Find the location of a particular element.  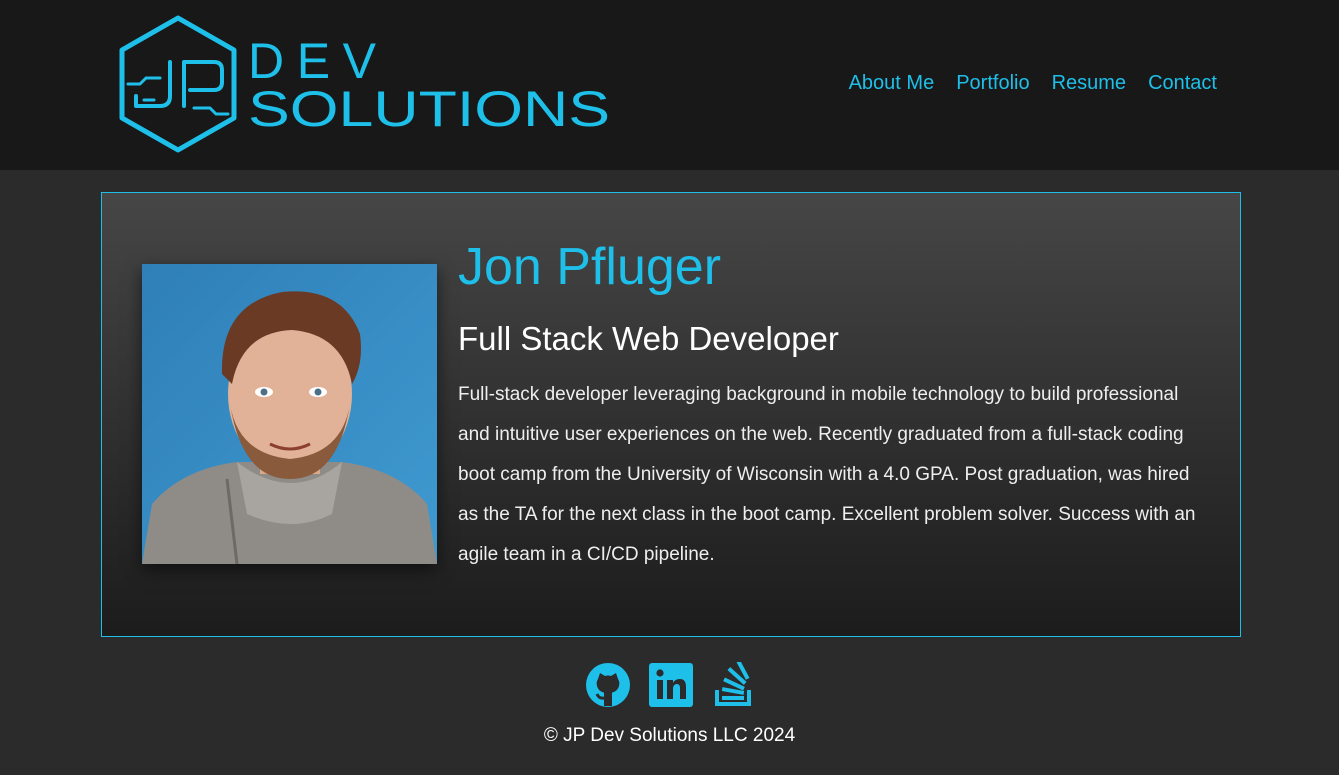

main-nav: About Me Portfolio Resume Contact is located at coordinates (1033, 83).